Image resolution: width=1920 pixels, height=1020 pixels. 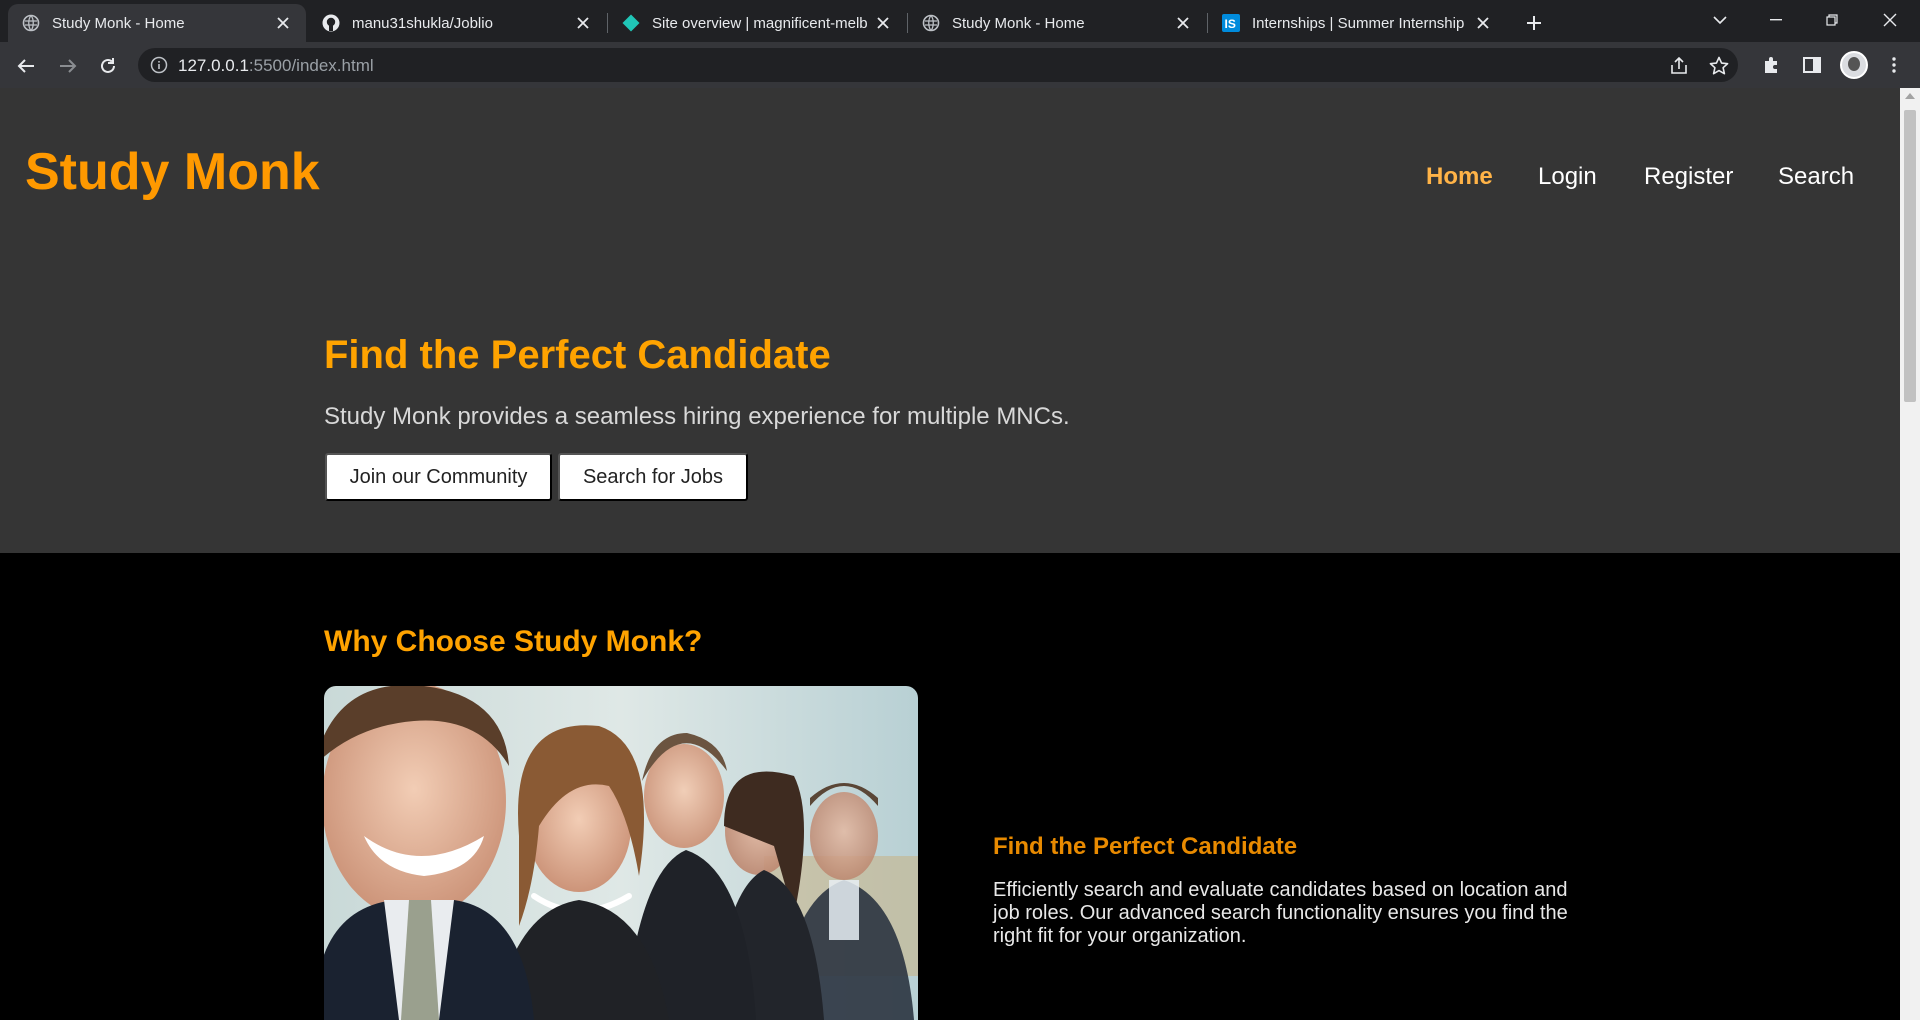 I want to click on extensions-icon, so click(x=1772, y=65).